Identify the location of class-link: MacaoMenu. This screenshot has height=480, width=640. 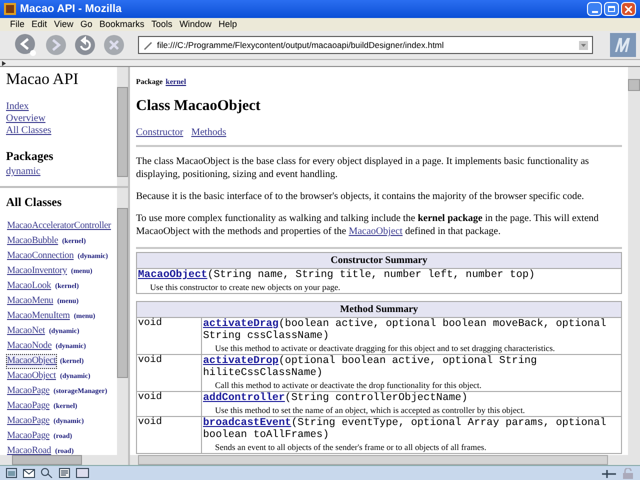
(30, 301).